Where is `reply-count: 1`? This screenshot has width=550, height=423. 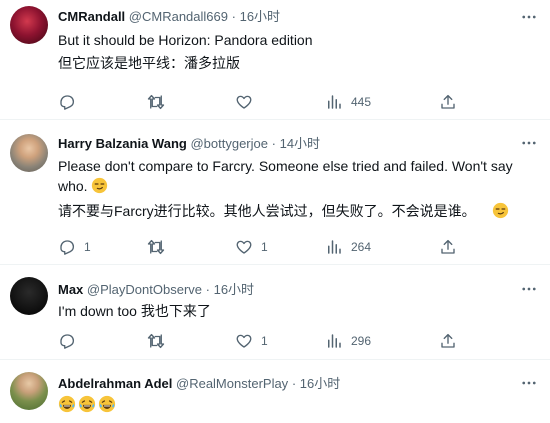
reply-count: 1 is located at coordinates (87, 247).